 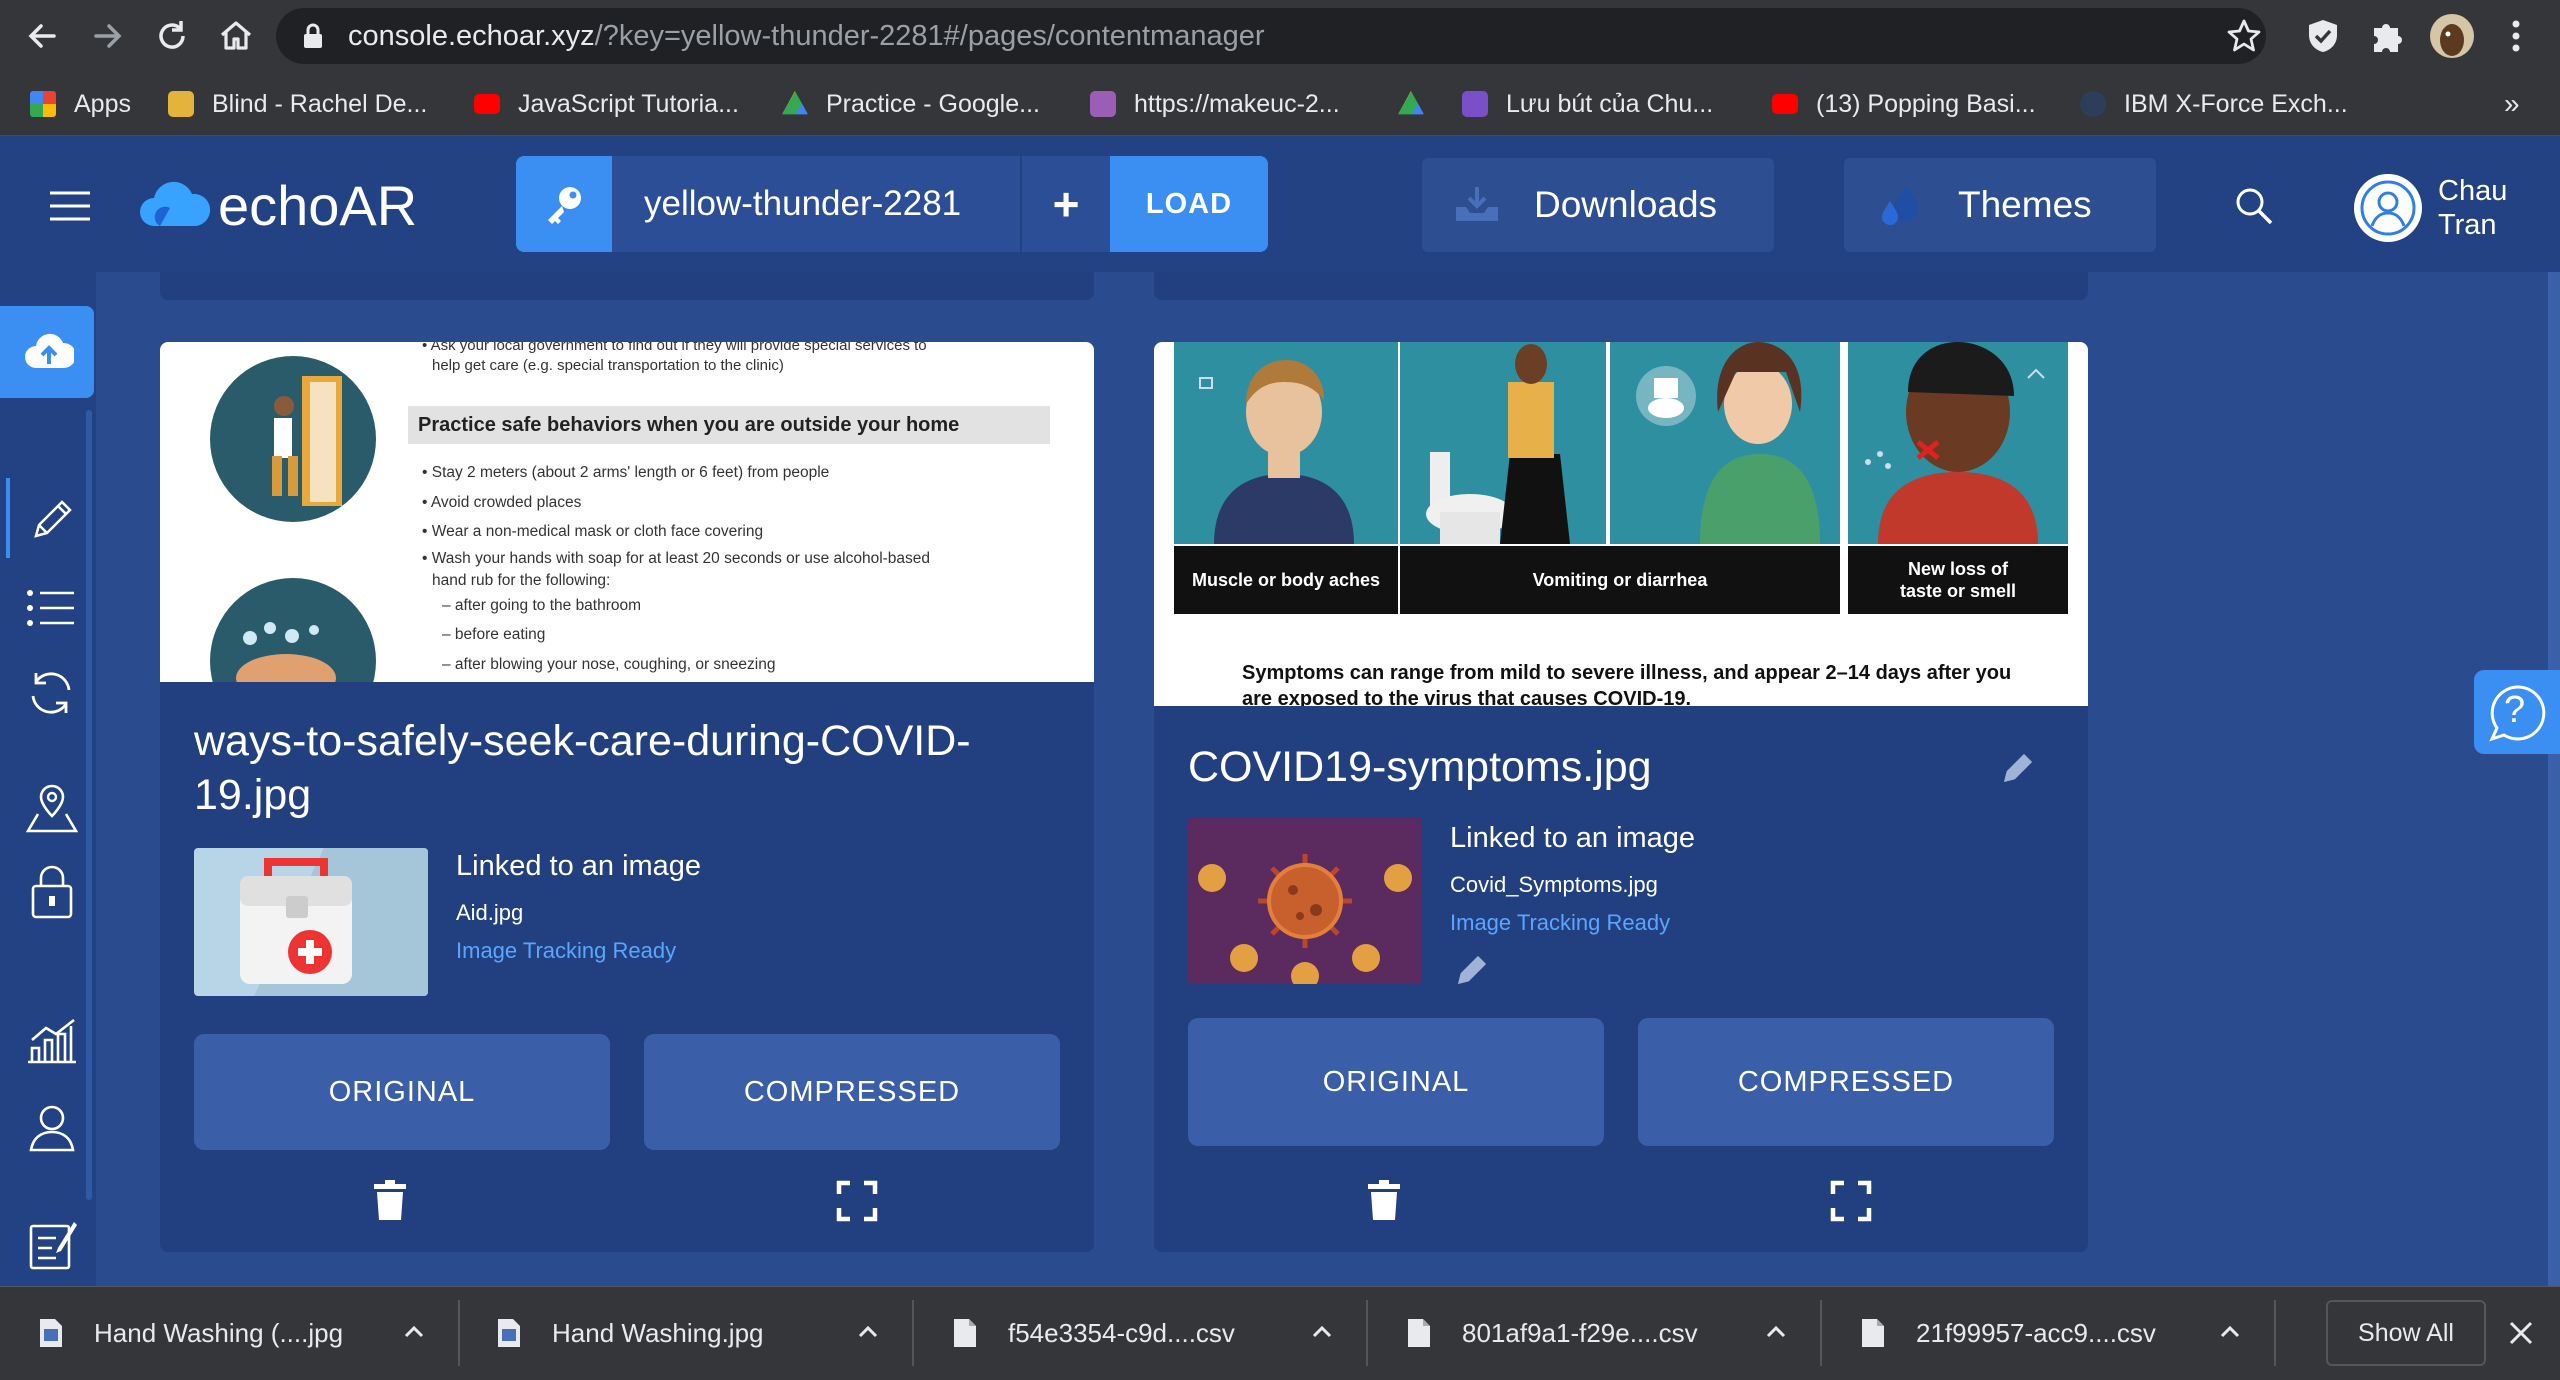 I want to click on load-button: LOAD, so click(x=1189, y=204).